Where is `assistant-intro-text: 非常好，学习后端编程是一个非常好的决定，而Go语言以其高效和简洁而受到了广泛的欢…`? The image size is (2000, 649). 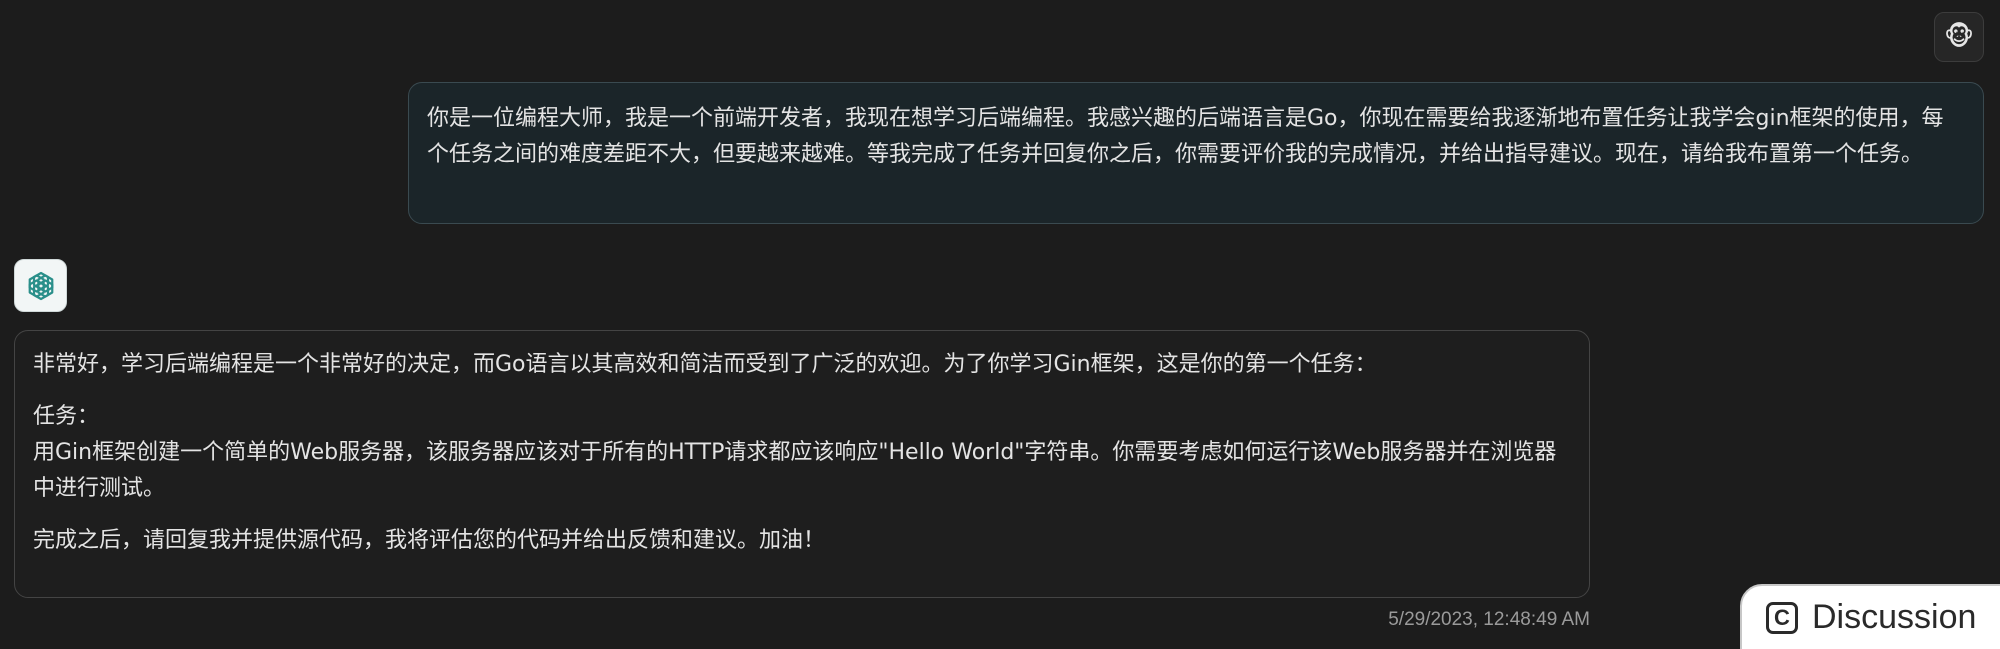 assistant-intro-text: 非常好，学习后端编程是一个非常好的决定，而Go语言以其高效和简洁而受到了广泛的欢… is located at coordinates (705, 364).